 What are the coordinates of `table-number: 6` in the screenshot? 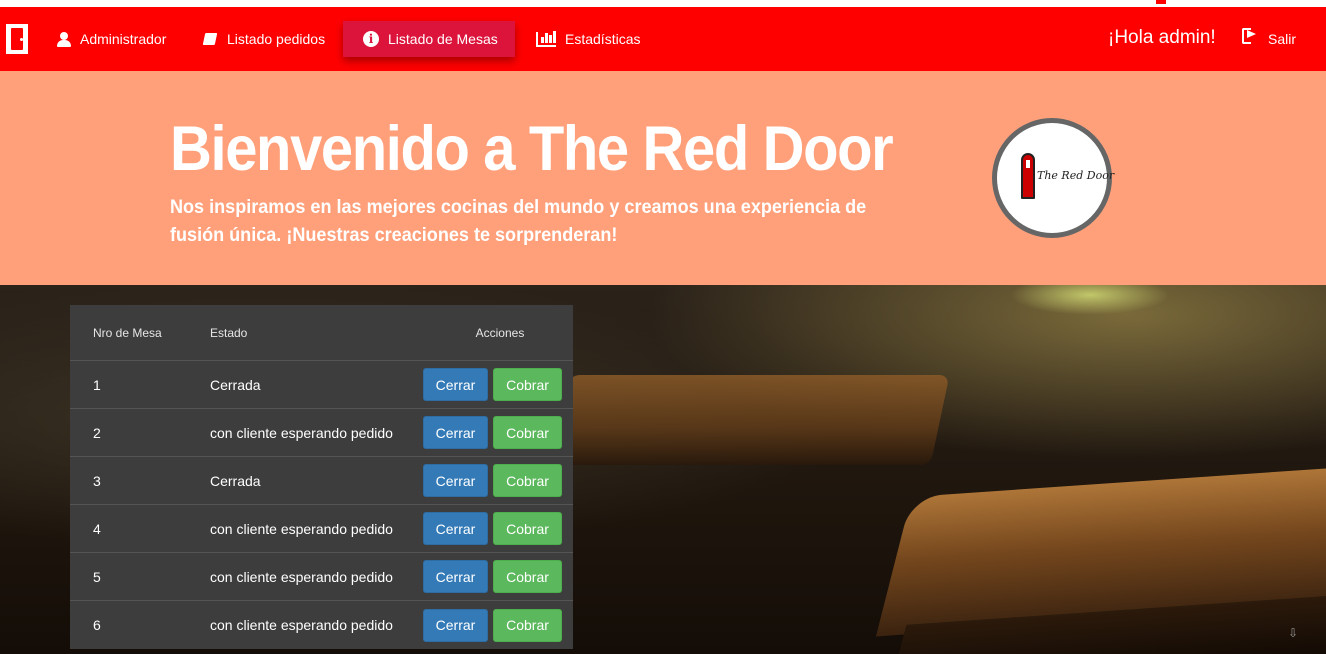 It's located at (97, 625).